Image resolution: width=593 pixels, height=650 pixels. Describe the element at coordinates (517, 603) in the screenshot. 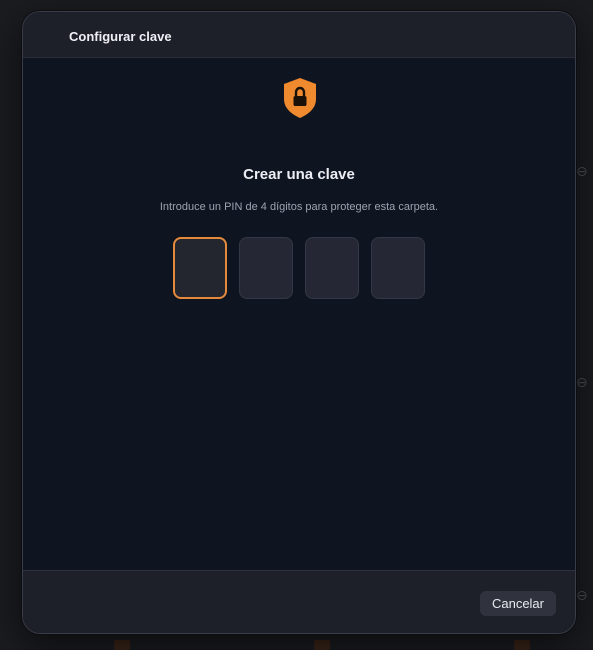

I see `cancel-button: Cancelar` at that location.